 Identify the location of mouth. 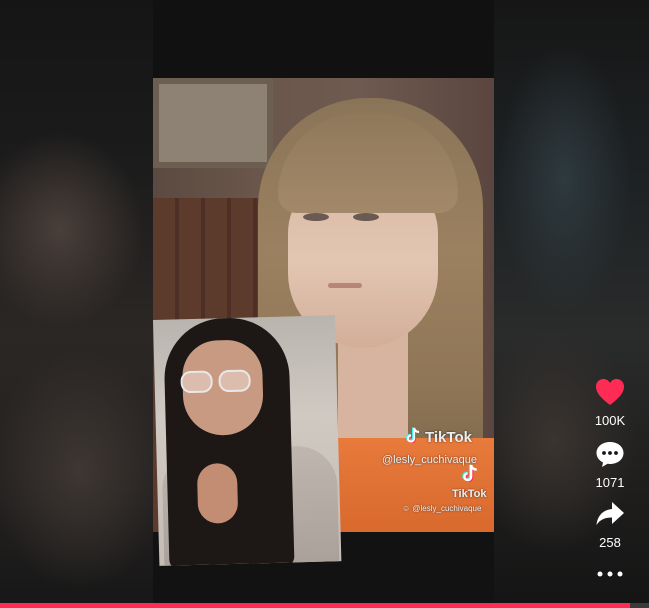
(345, 285).